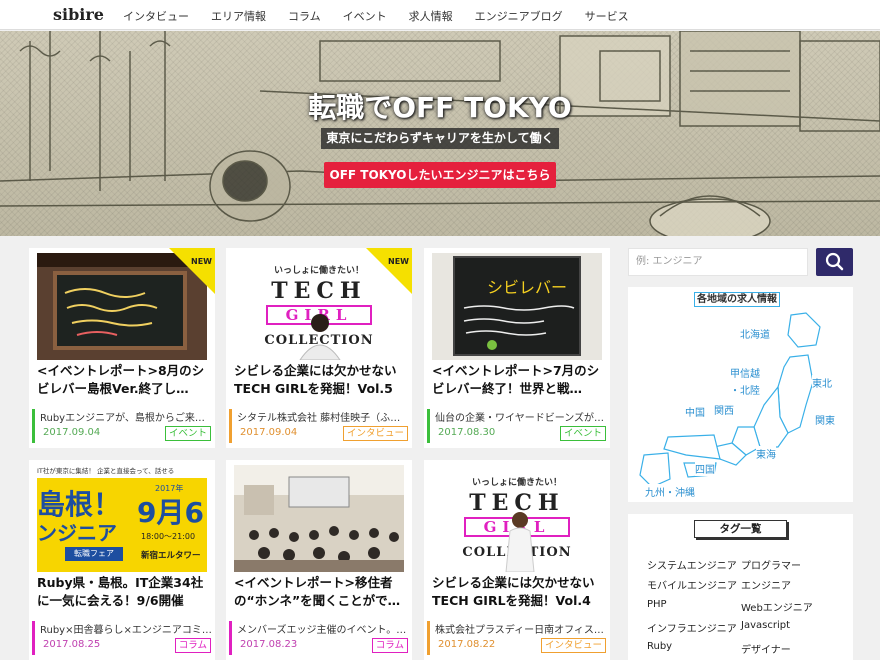  Describe the element at coordinates (745, 372) in the screenshot. I see `region-link-koshinetsu: 甲信越` at that location.